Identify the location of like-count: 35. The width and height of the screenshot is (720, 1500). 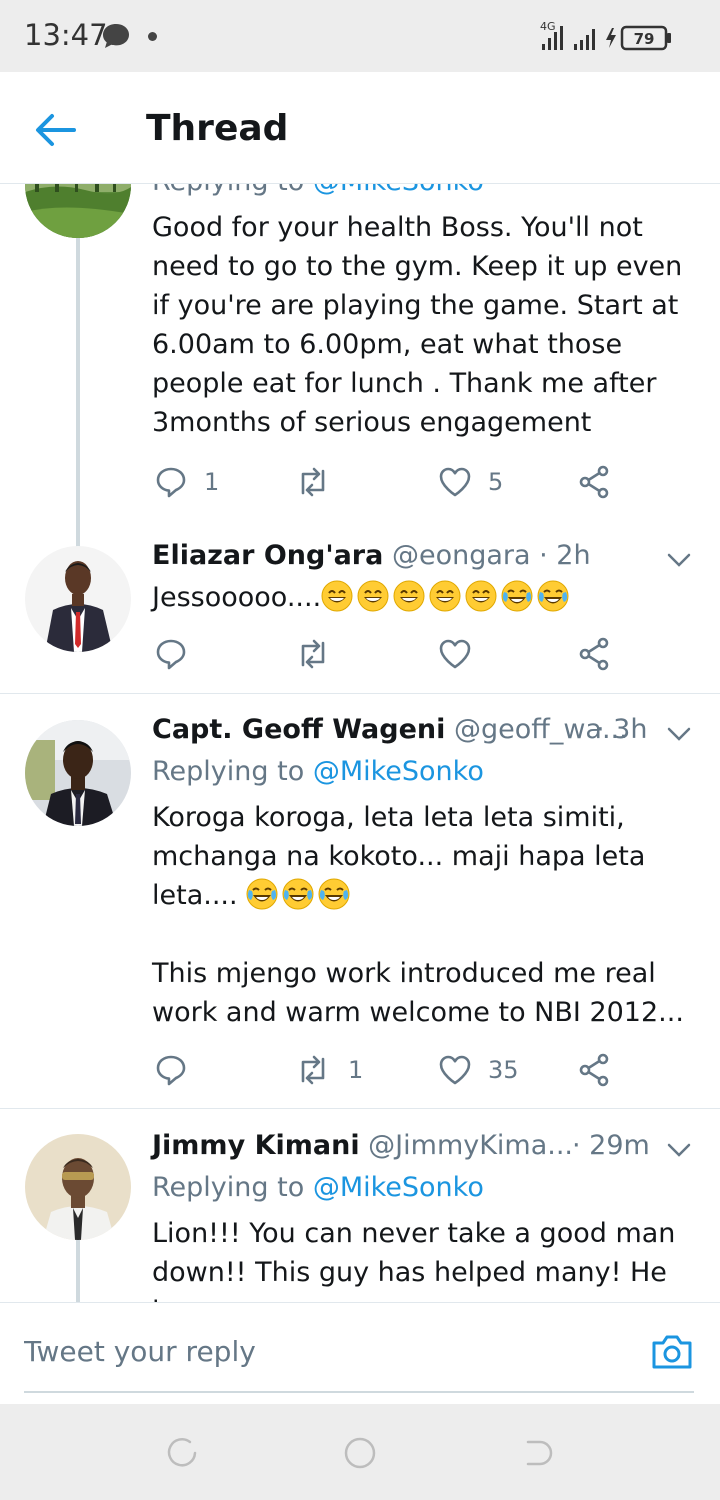
(503, 1070).